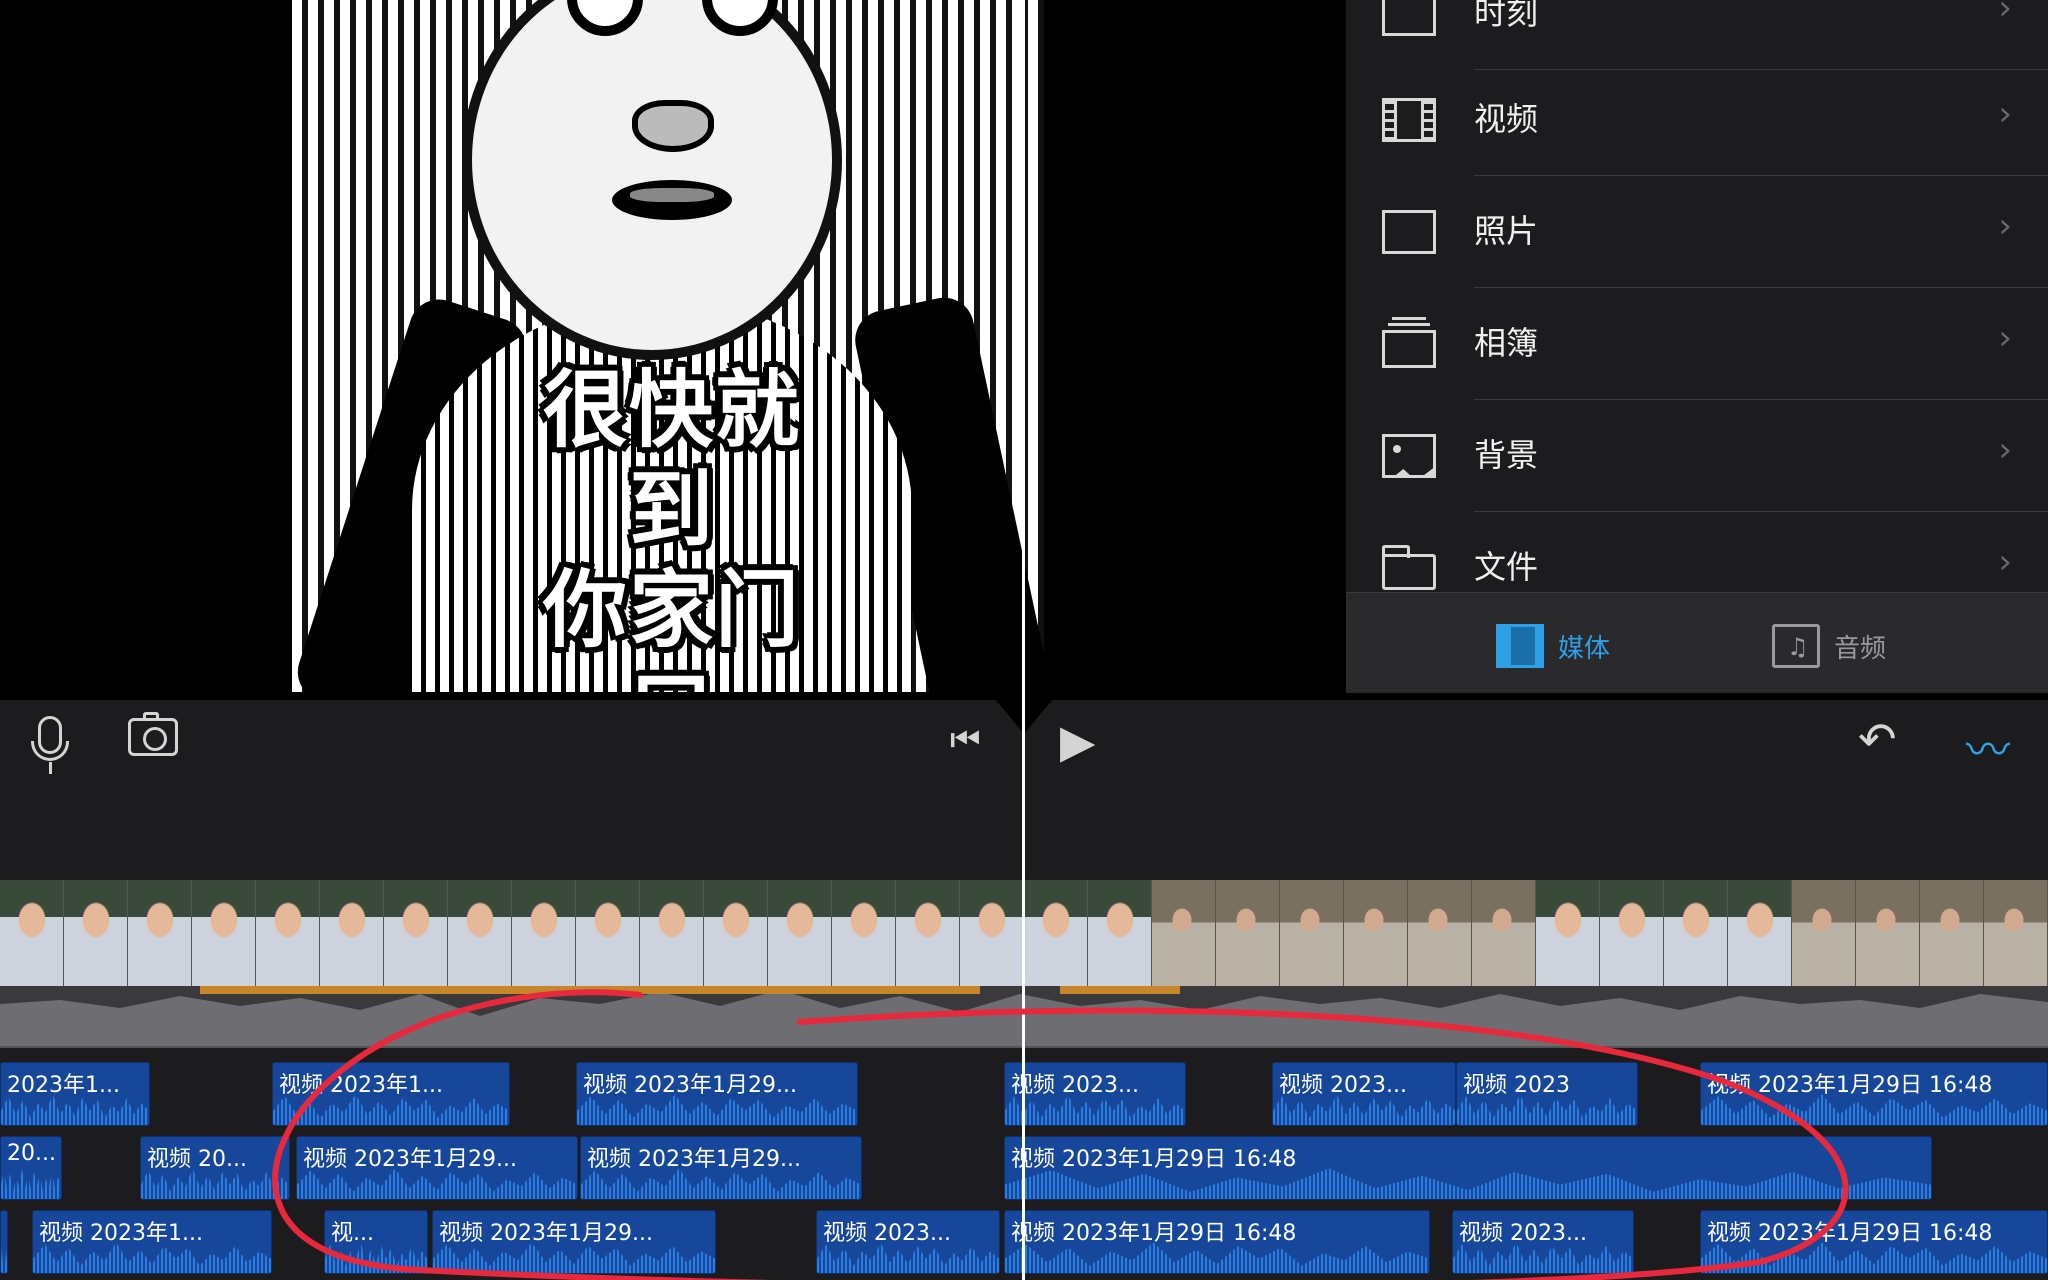  What do you see at coordinates (1409, 18) in the screenshot?
I see `moments-icon` at bounding box center [1409, 18].